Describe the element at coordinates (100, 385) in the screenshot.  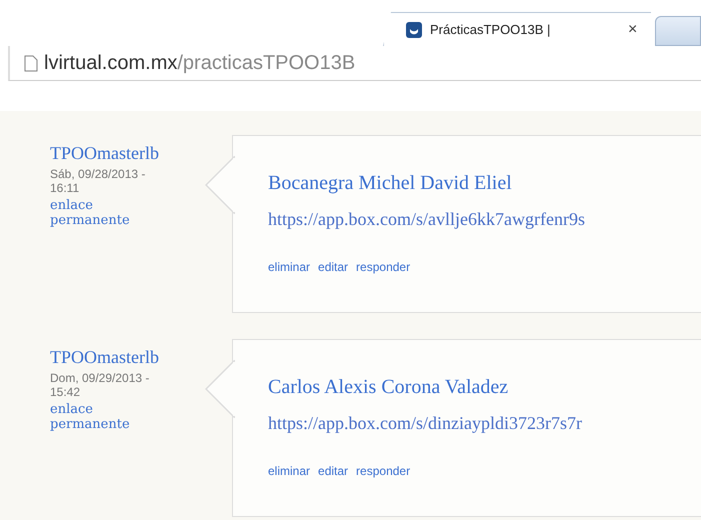
I see `comment-date: Dom, 09/29/2013 - 15:42` at that location.